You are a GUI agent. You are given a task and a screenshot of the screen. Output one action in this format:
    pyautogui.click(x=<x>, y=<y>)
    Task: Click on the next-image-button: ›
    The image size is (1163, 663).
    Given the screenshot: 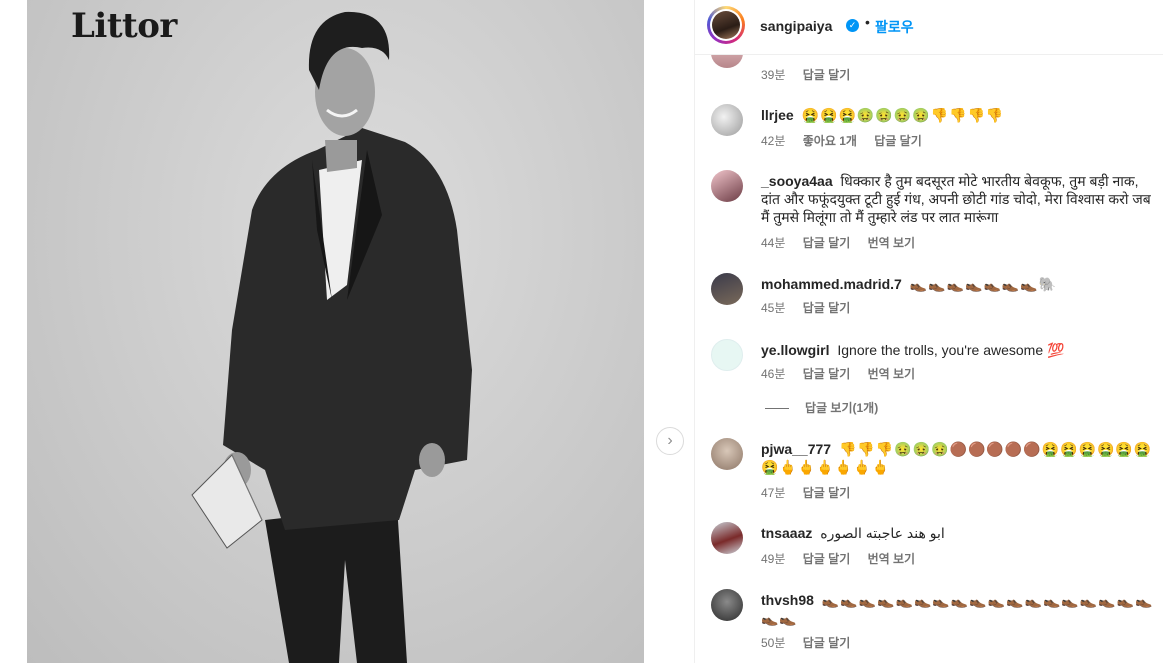 What is the action you would take?
    pyautogui.click(x=670, y=441)
    